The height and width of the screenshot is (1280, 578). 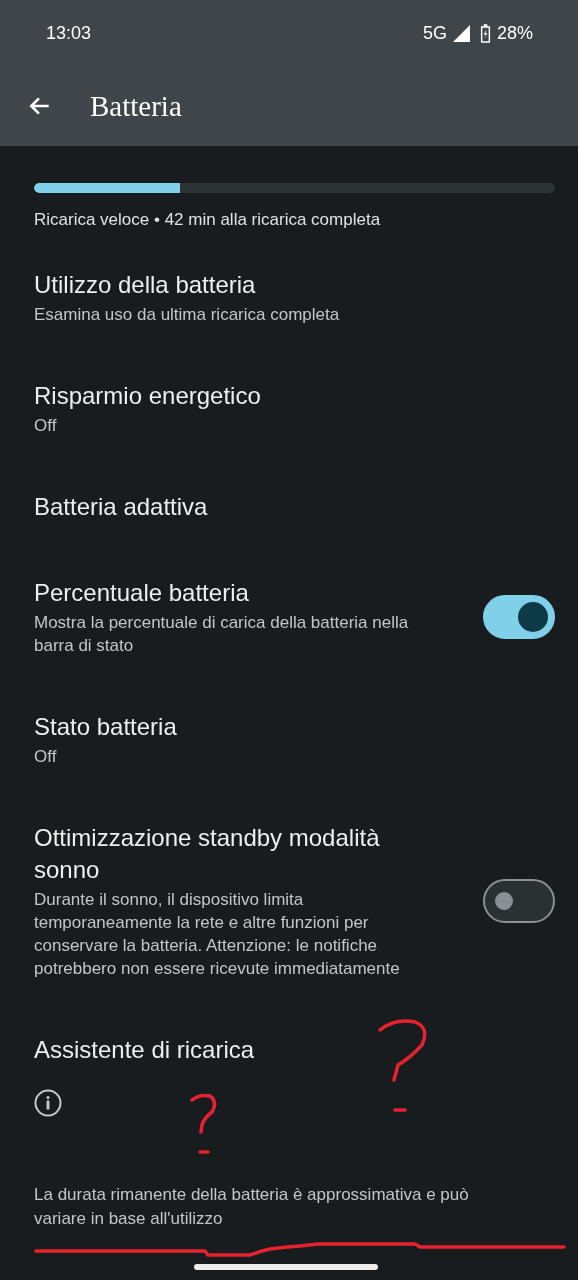 I want to click on network-type: 5G, so click(x=434, y=33).